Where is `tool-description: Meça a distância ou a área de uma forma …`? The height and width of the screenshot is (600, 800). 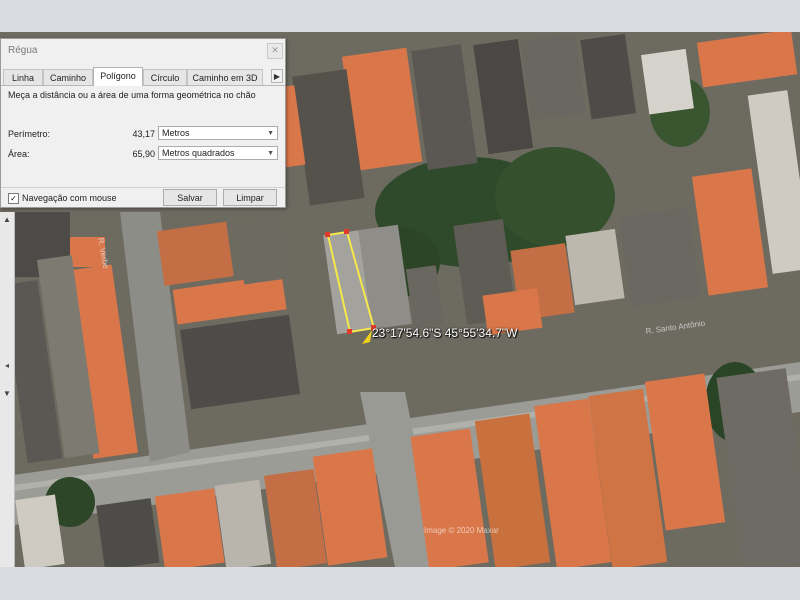
tool-description: Meça a distância ou a área de uma forma … is located at coordinates (132, 95).